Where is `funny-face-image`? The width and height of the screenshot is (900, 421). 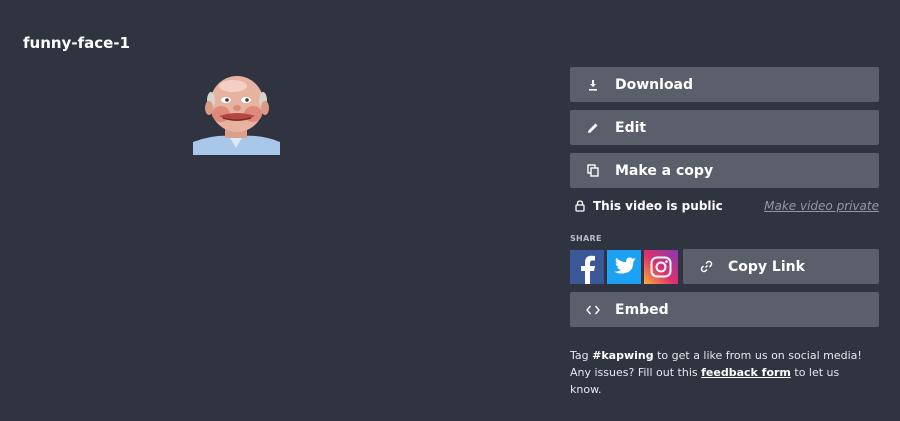
funny-face-image is located at coordinates (236, 114).